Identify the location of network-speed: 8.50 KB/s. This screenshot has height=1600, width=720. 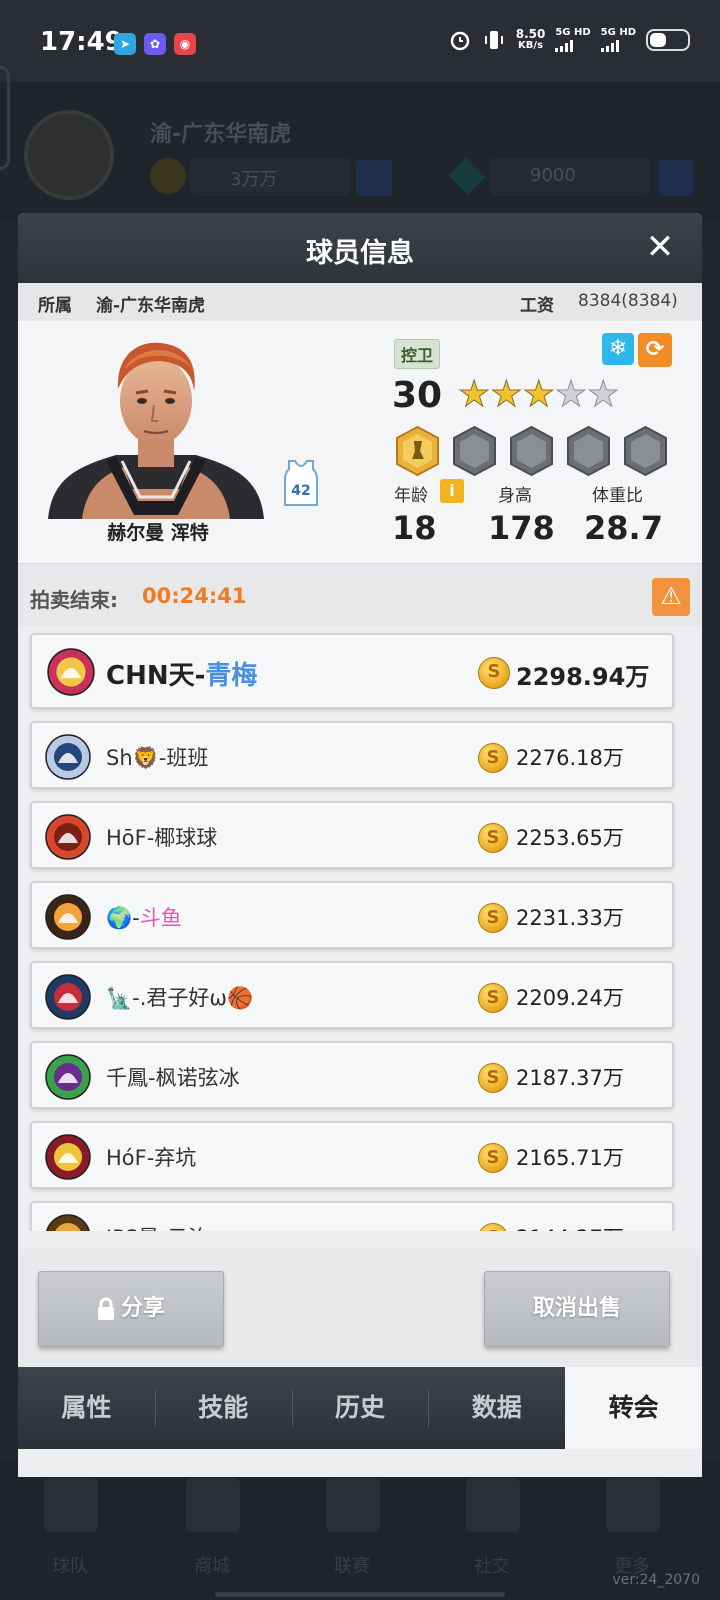
(530, 39).